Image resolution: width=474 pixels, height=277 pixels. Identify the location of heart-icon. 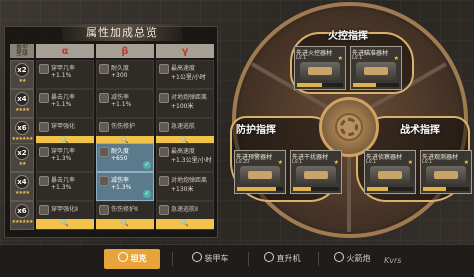
(104, 69).